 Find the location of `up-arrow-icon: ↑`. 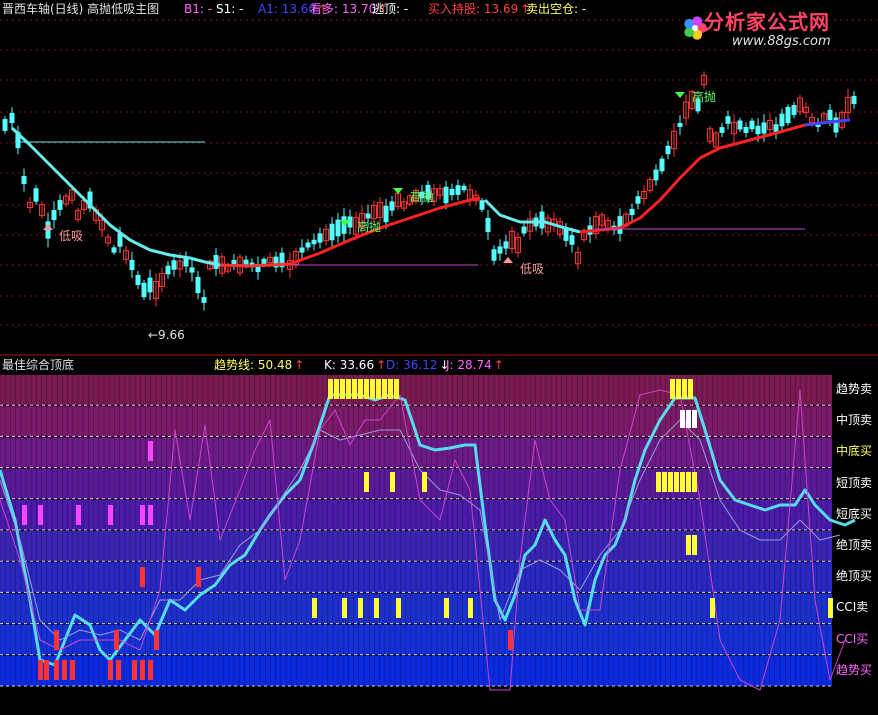

up-arrow-icon: ↑ is located at coordinates (498, 365).